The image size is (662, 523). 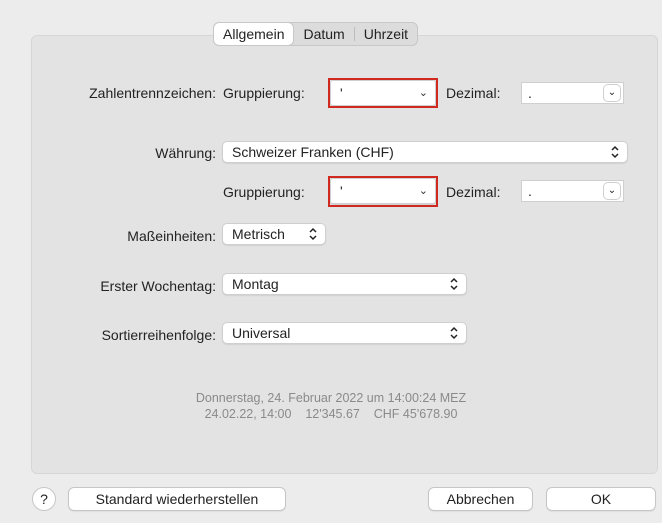 What do you see at coordinates (331, 414) in the screenshot?
I see `preview-number-line: 24.02.22, 14:00 12'345.67 CHF 45'678.90` at bounding box center [331, 414].